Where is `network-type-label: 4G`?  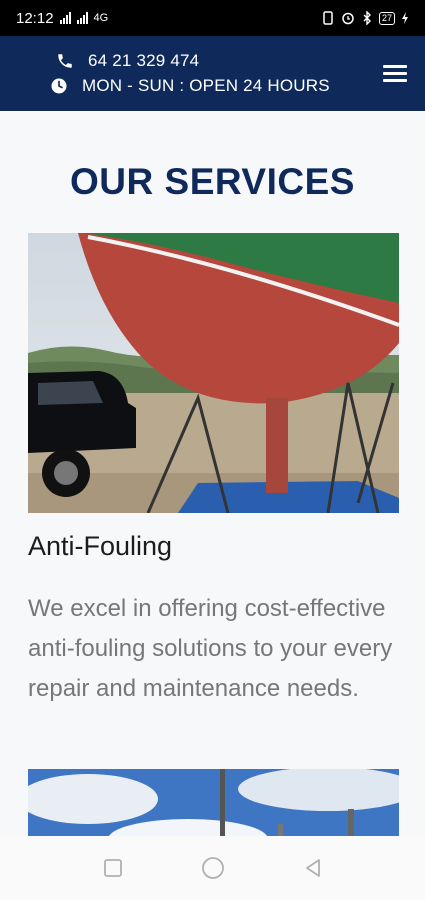 network-type-label: 4G is located at coordinates (101, 18).